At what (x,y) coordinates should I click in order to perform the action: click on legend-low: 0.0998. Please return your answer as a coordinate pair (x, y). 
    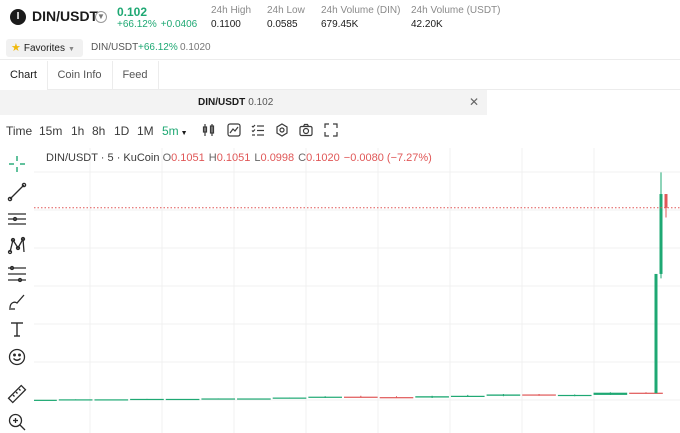
    Looking at the image, I should click on (277, 158).